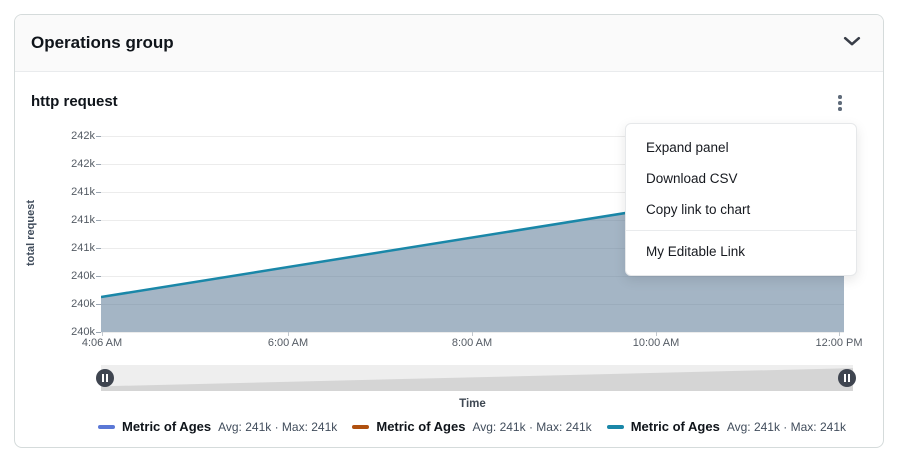  What do you see at coordinates (74, 101) in the screenshot?
I see `chart-panel-title: http request` at bounding box center [74, 101].